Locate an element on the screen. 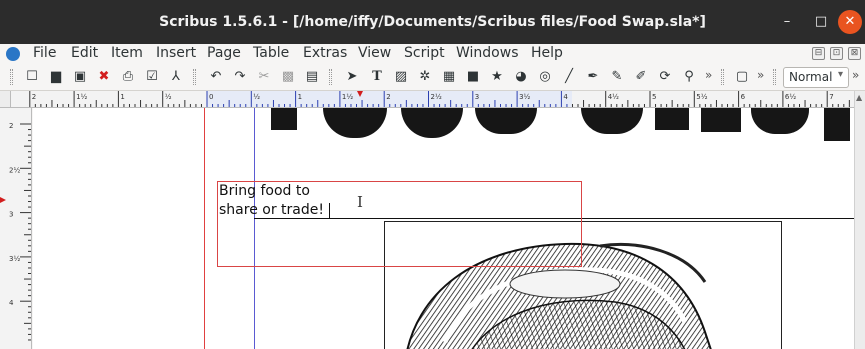 The width and height of the screenshot is (865, 349). horizontal-ruler: 2 1½ 1 ½ 0 ½ 1 1½ 2 2½ 3 3½ 4 4½ 5 5½ 6 6½ 7 is located at coordinates (432, 99).